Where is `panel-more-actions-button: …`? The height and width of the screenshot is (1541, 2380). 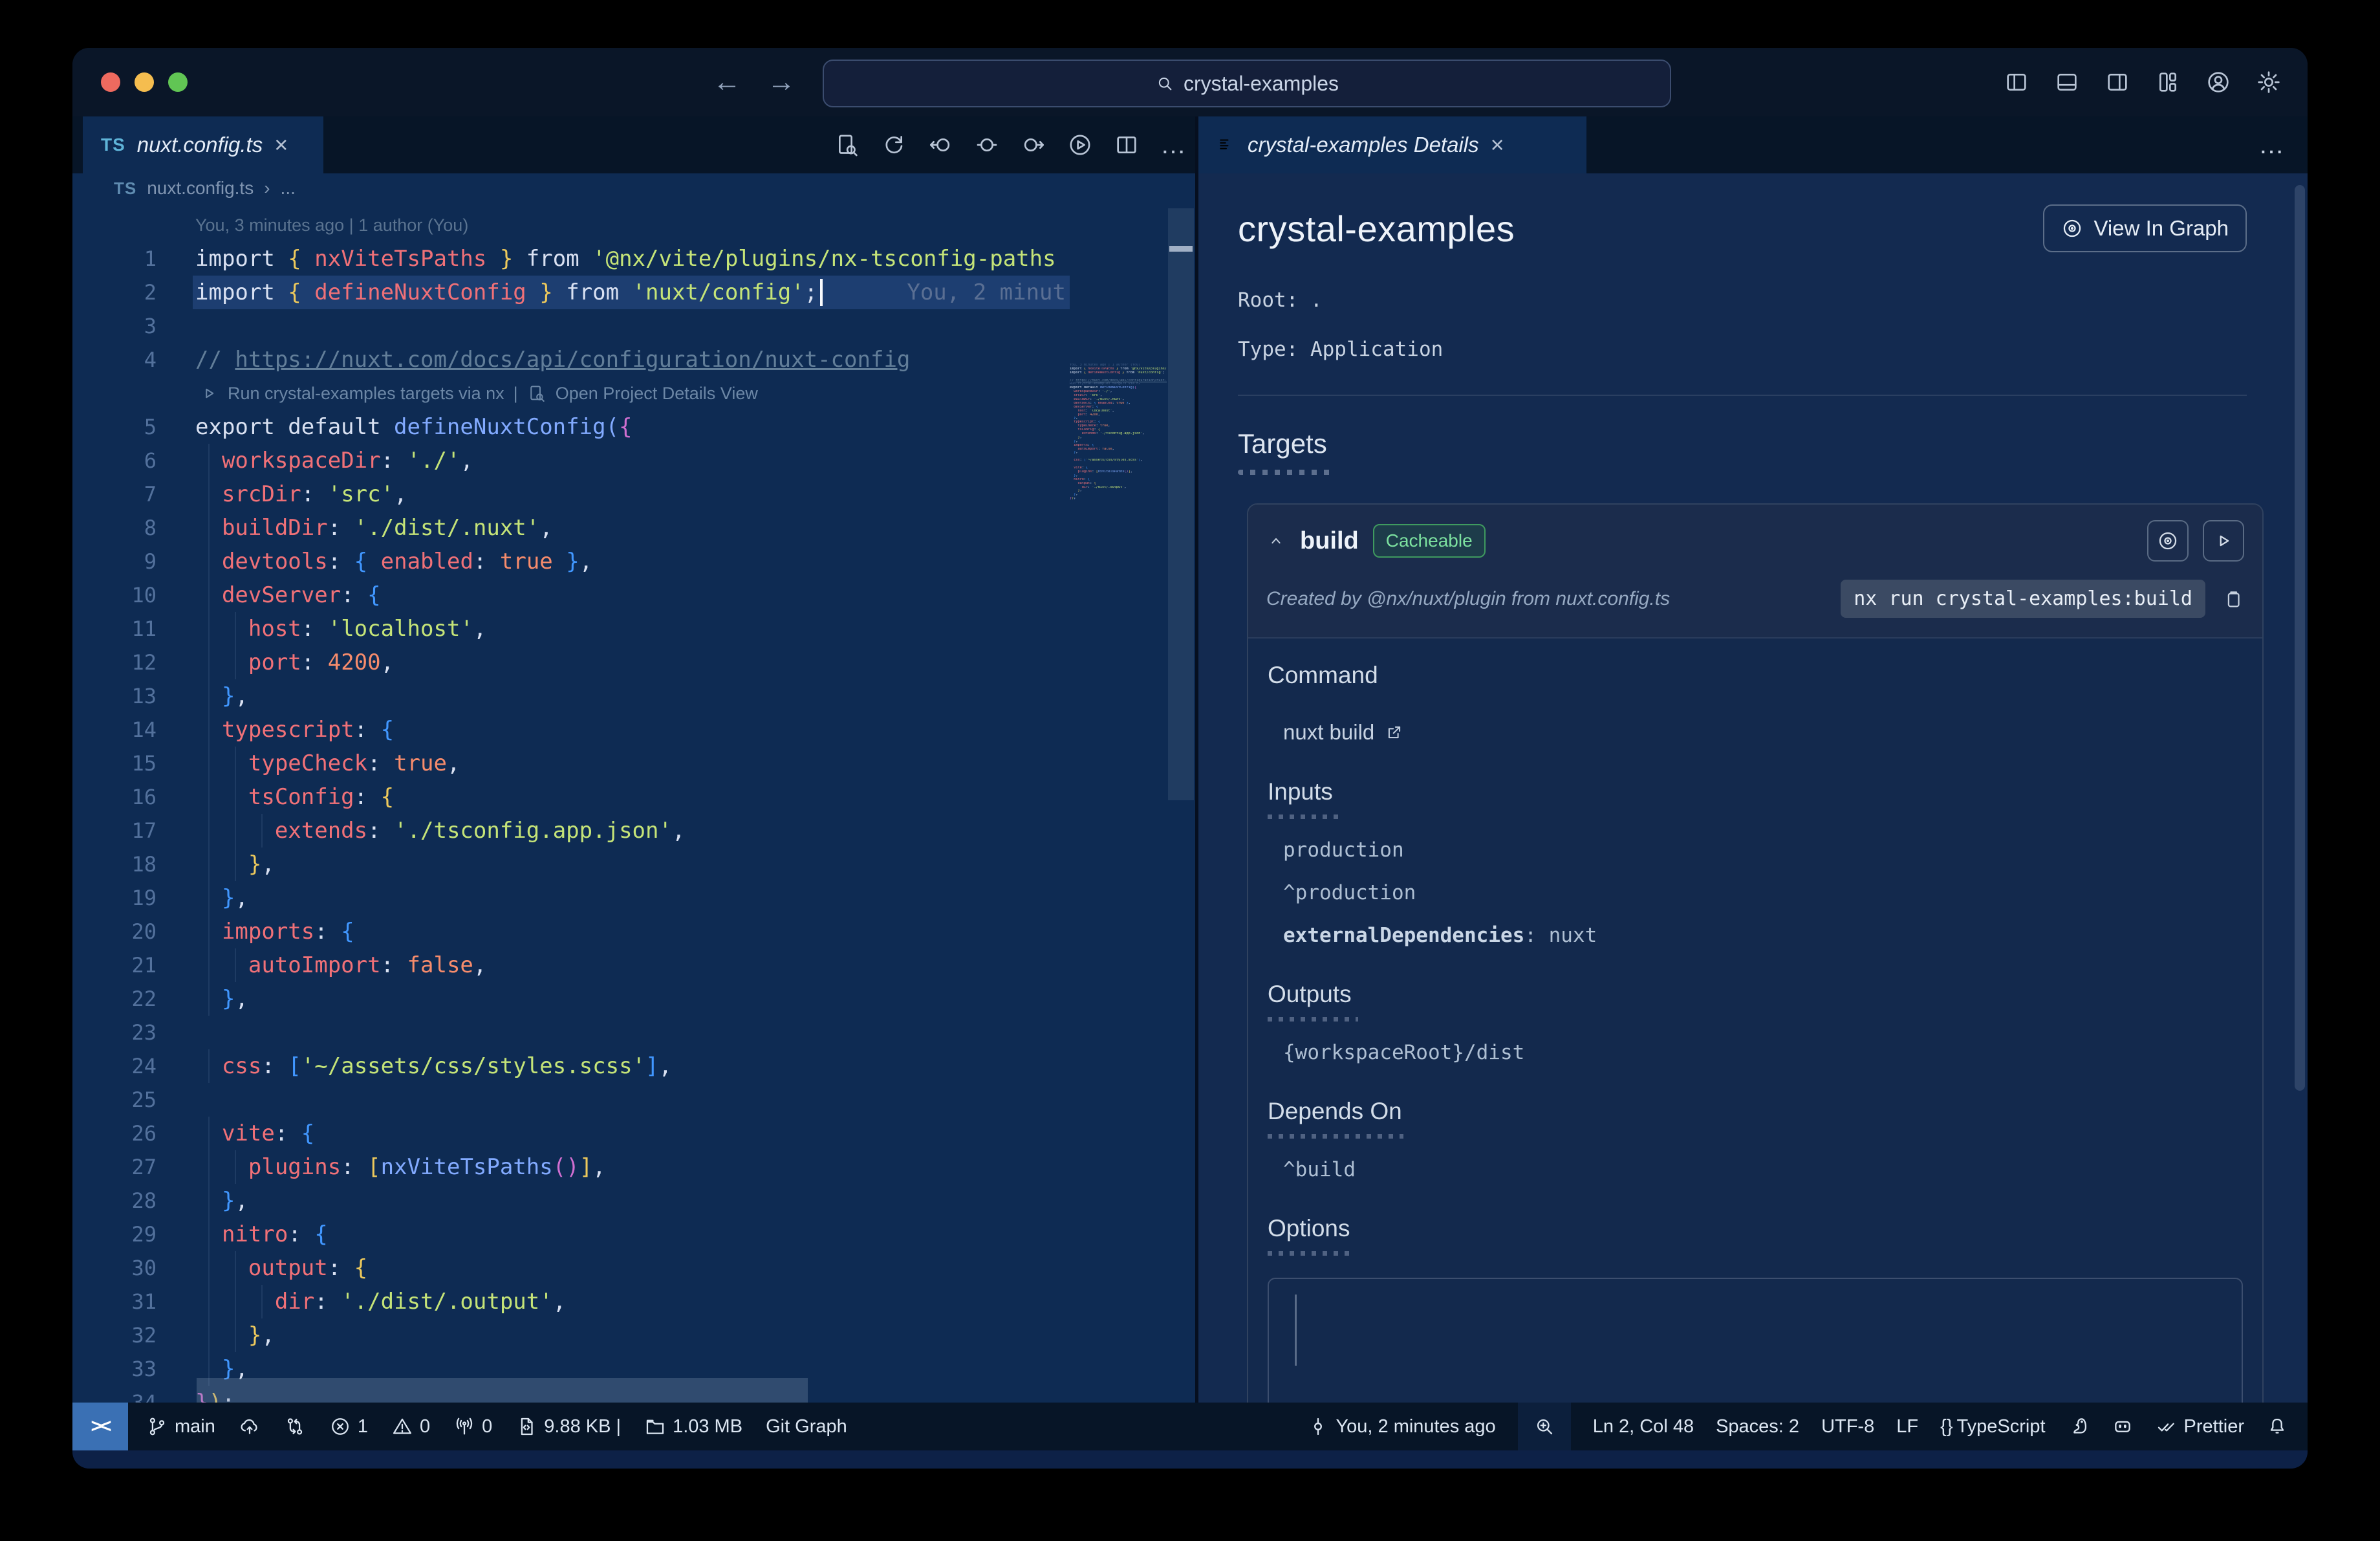
panel-more-actions-button: … is located at coordinates (2271, 144).